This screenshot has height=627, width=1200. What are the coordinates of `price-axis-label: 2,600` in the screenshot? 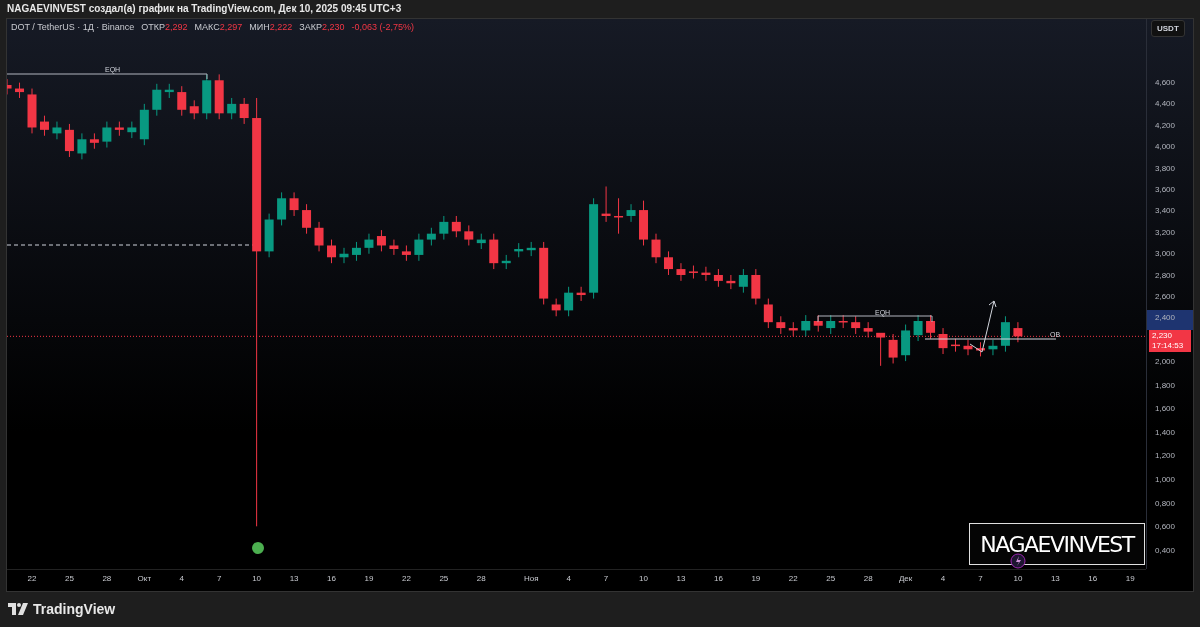 It's located at (1165, 296).